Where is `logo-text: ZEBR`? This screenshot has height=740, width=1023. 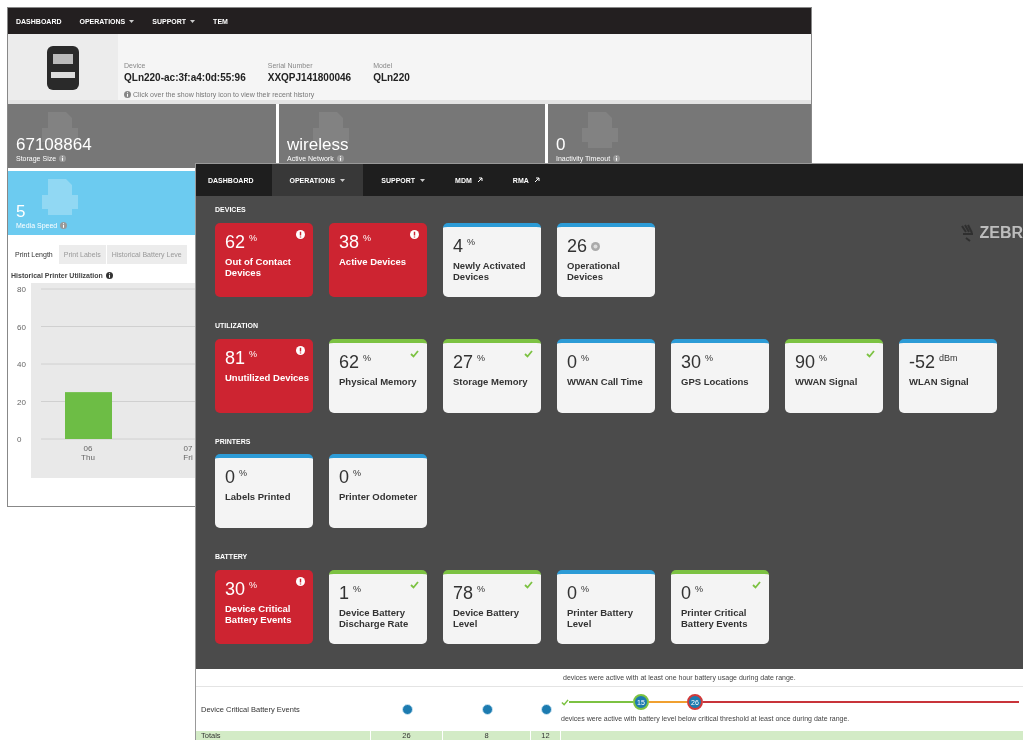
logo-text: ZEBR is located at coordinates (1001, 233).